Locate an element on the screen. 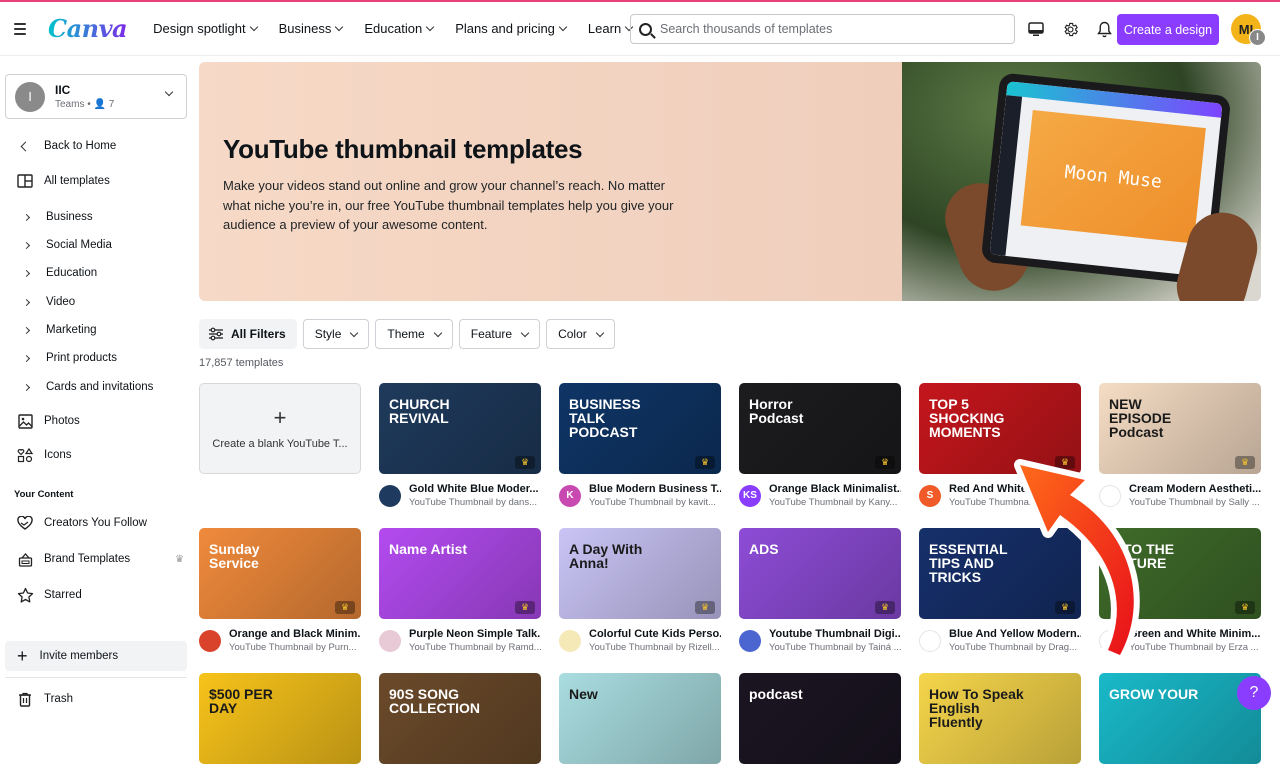  settings-gear-icon is located at coordinates (1070, 29).